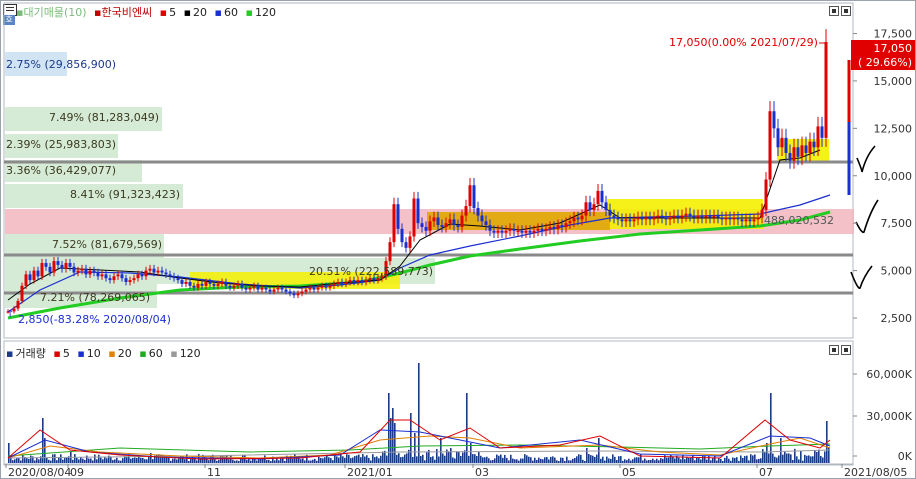 Image resolution: width=916 pixels, height=479 pixels. What do you see at coordinates (897, 318) in the screenshot?
I see `price-label: 2,500` at bounding box center [897, 318].